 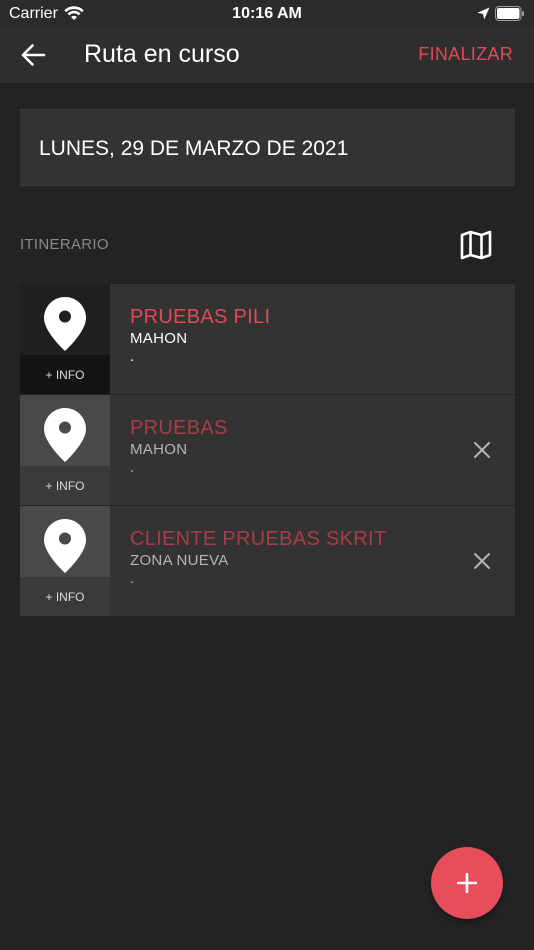 What do you see at coordinates (33, 55) in the screenshot?
I see `arrow-left-icon` at bounding box center [33, 55].